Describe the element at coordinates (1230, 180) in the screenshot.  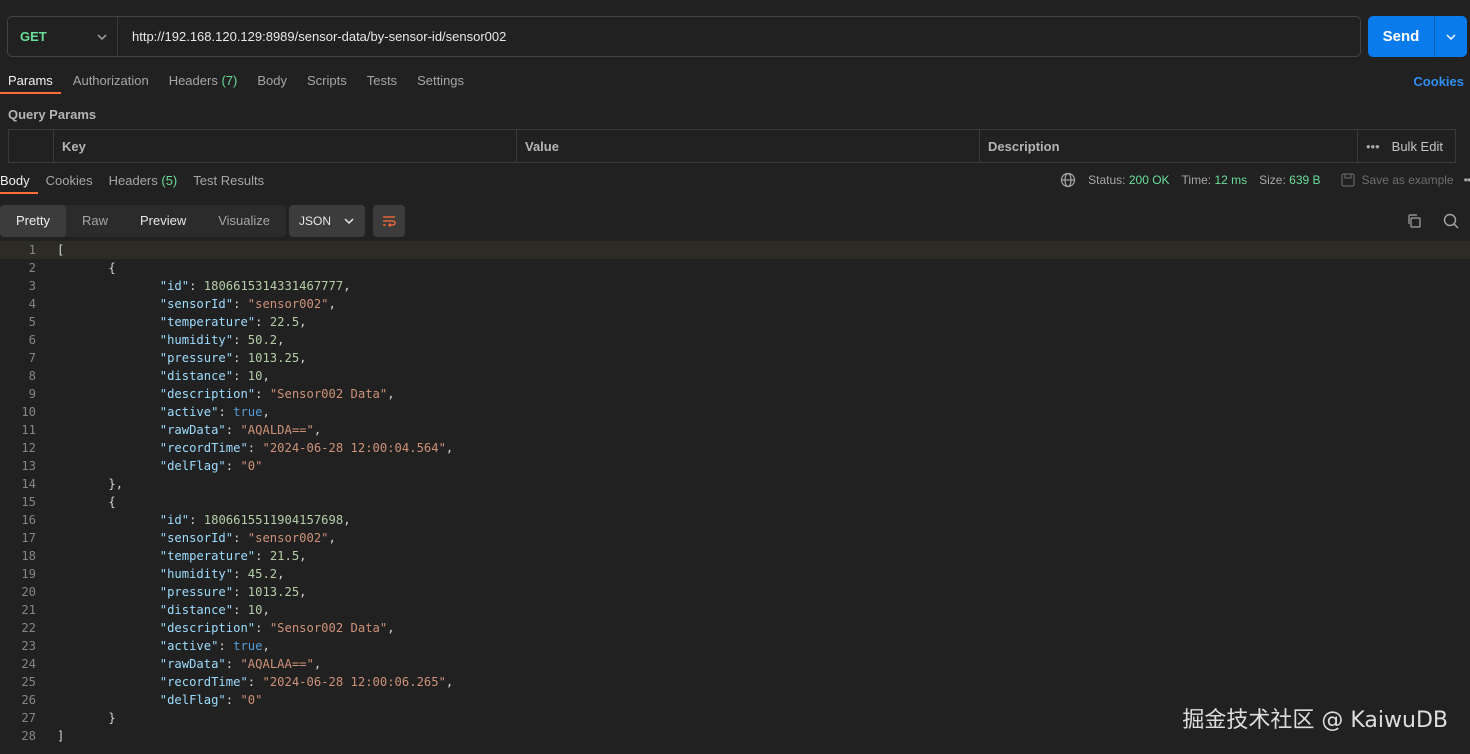
I see `time-value: 12 ms` at that location.